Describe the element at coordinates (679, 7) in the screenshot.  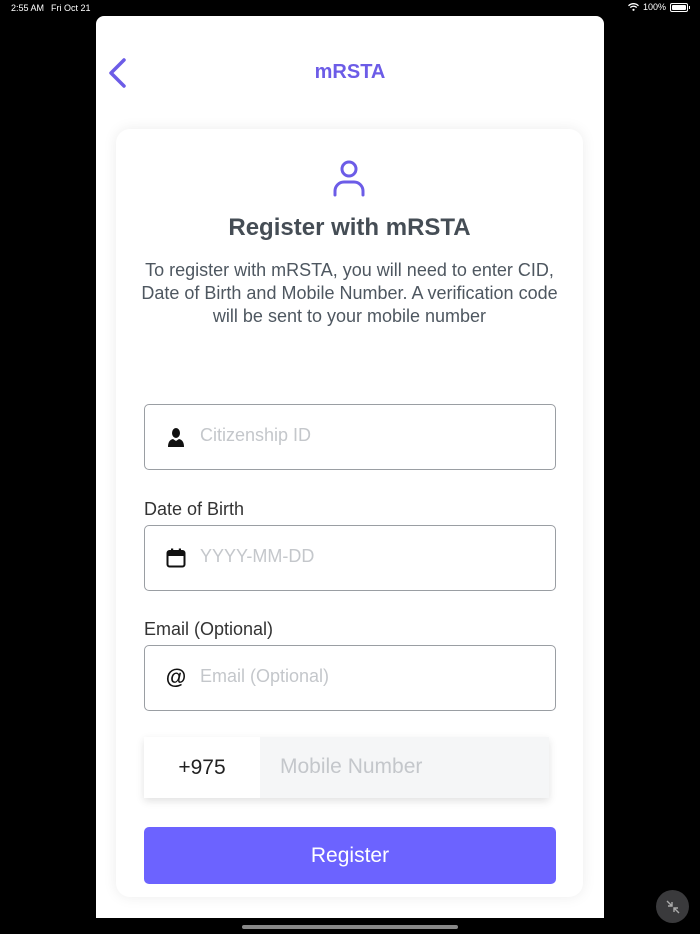
I see `battery-icon` at that location.